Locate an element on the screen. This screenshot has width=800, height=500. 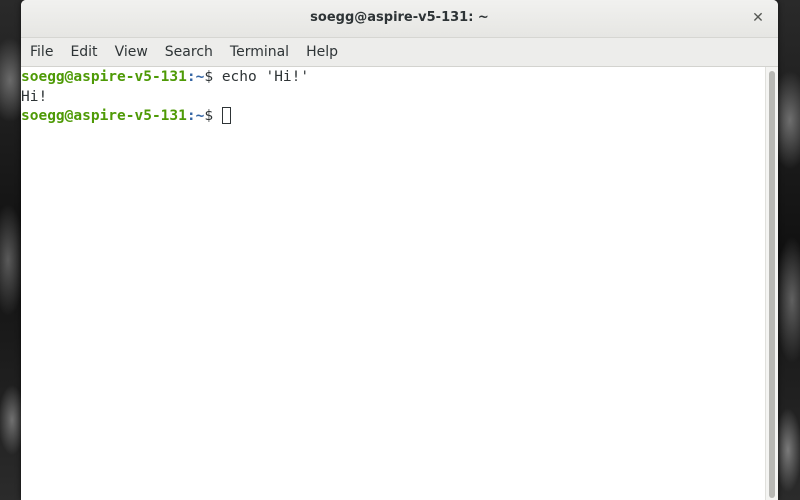
menu-help: Help is located at coordinates (322, 52).